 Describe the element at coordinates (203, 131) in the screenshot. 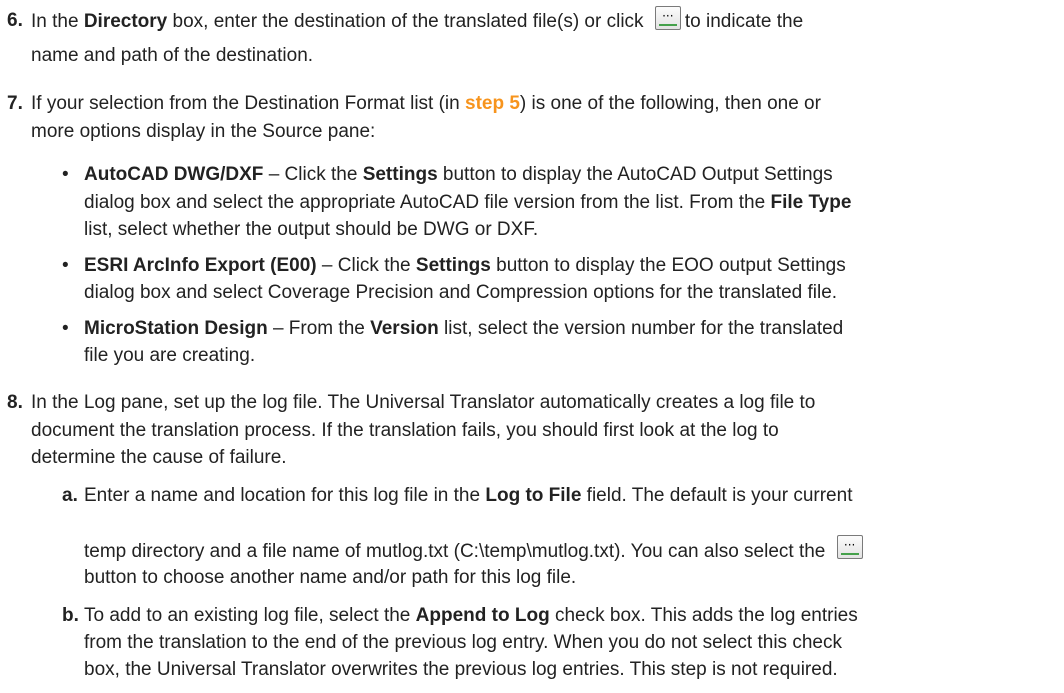

I see `step-text: more options display in the Source pane:` at that location.